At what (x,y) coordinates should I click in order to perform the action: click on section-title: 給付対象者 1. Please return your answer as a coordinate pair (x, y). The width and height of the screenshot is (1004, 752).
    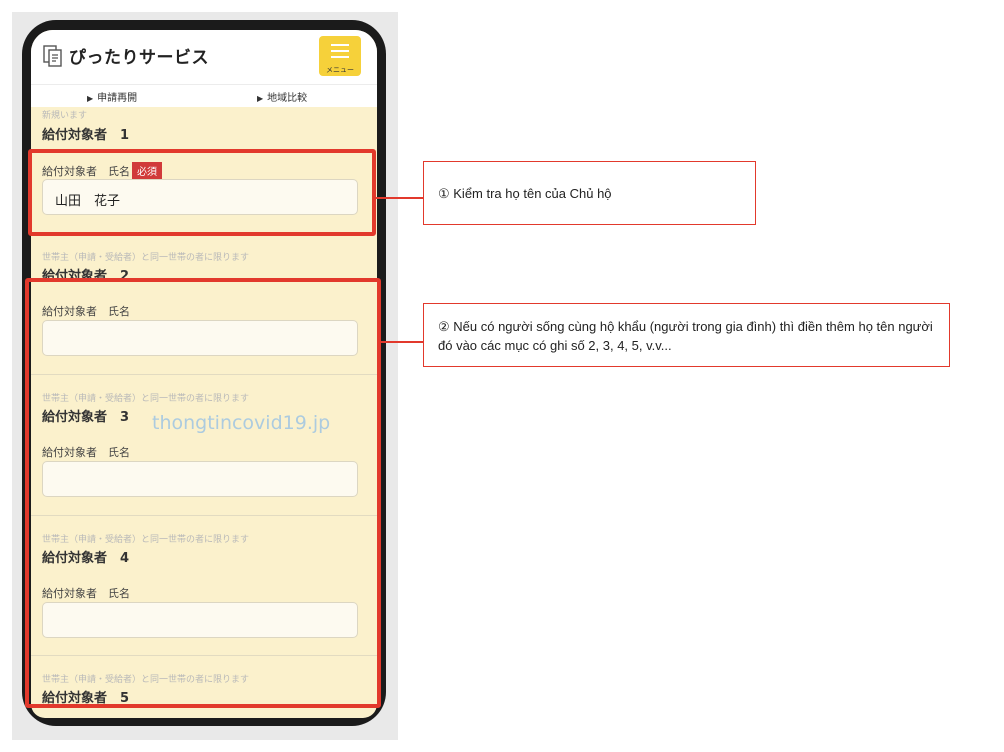
    Looking at the image, I should click on (86, 135).